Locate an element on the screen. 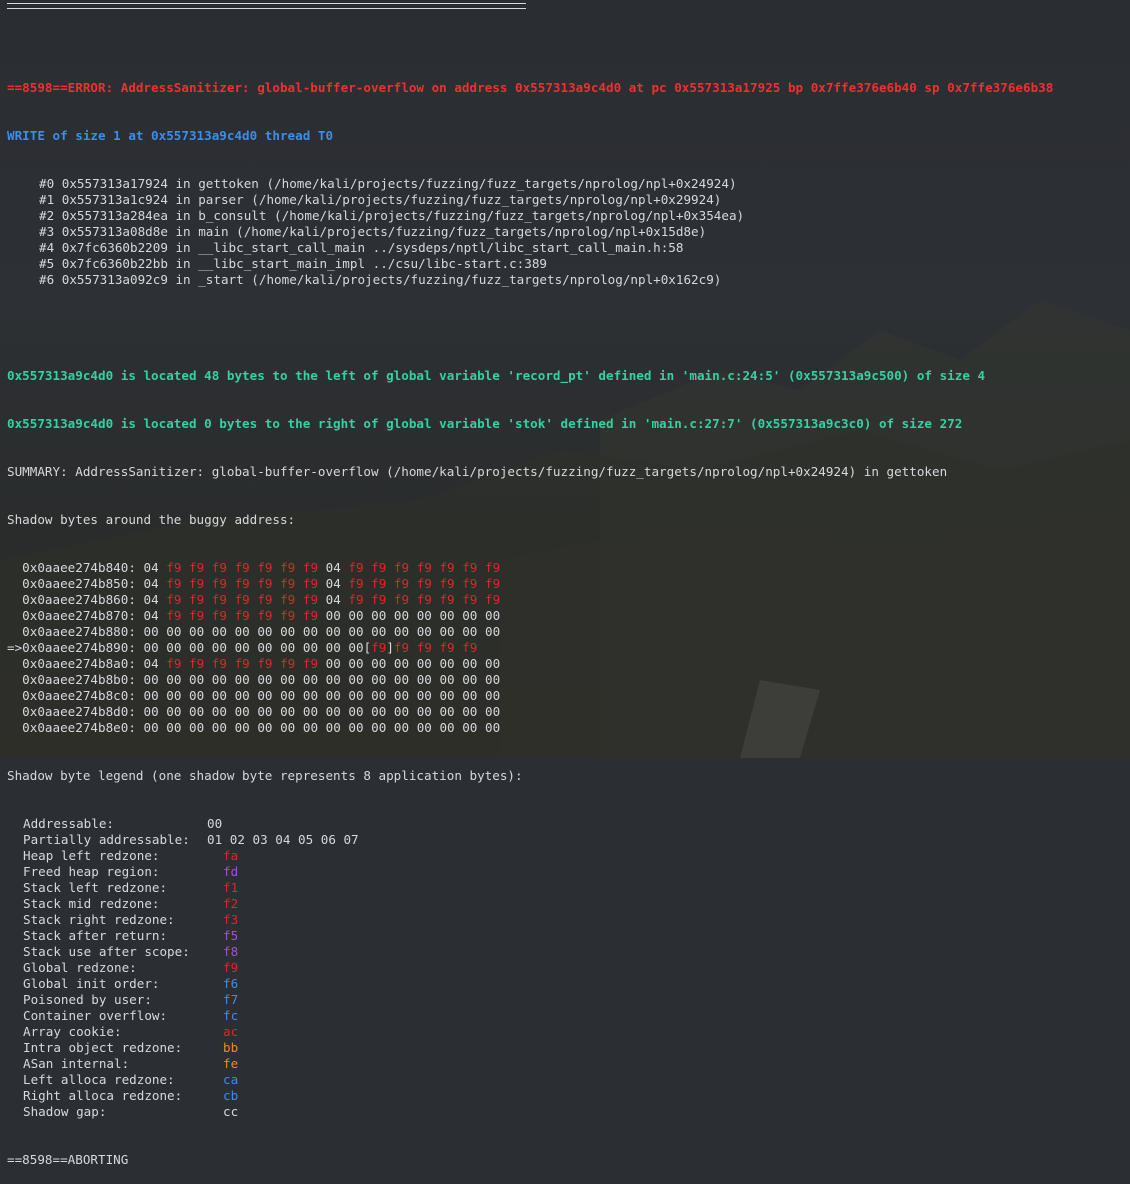  legend-label: Global init order: is located at coordinates (91, 983).